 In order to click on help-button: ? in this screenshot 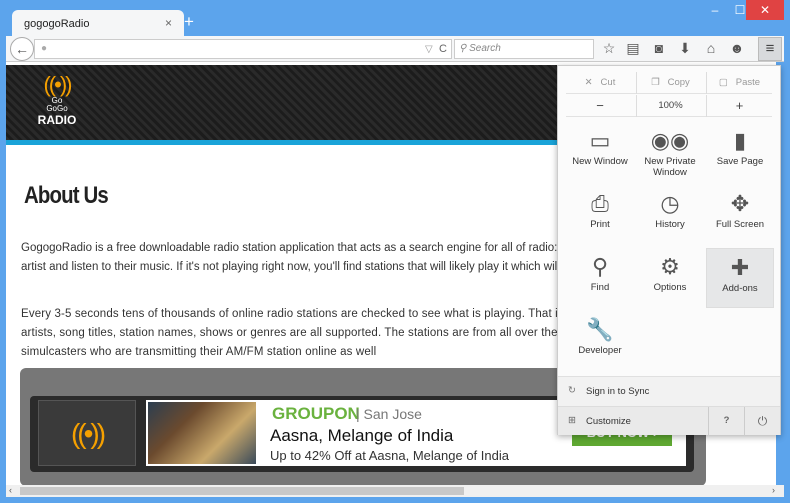, I will do `click(726, 421)`.